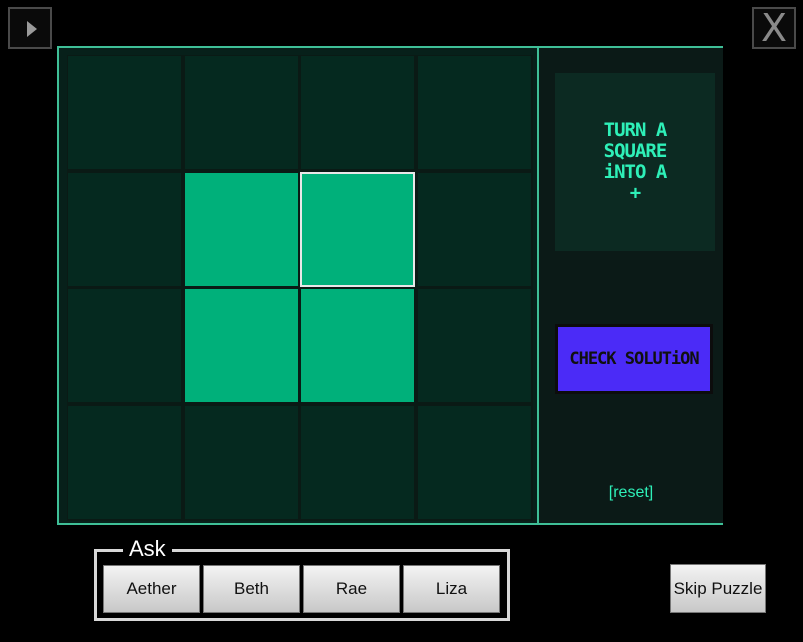 The image size is (803, 642). I want to click on ask-rae-button: Rae, so click(351, 589).